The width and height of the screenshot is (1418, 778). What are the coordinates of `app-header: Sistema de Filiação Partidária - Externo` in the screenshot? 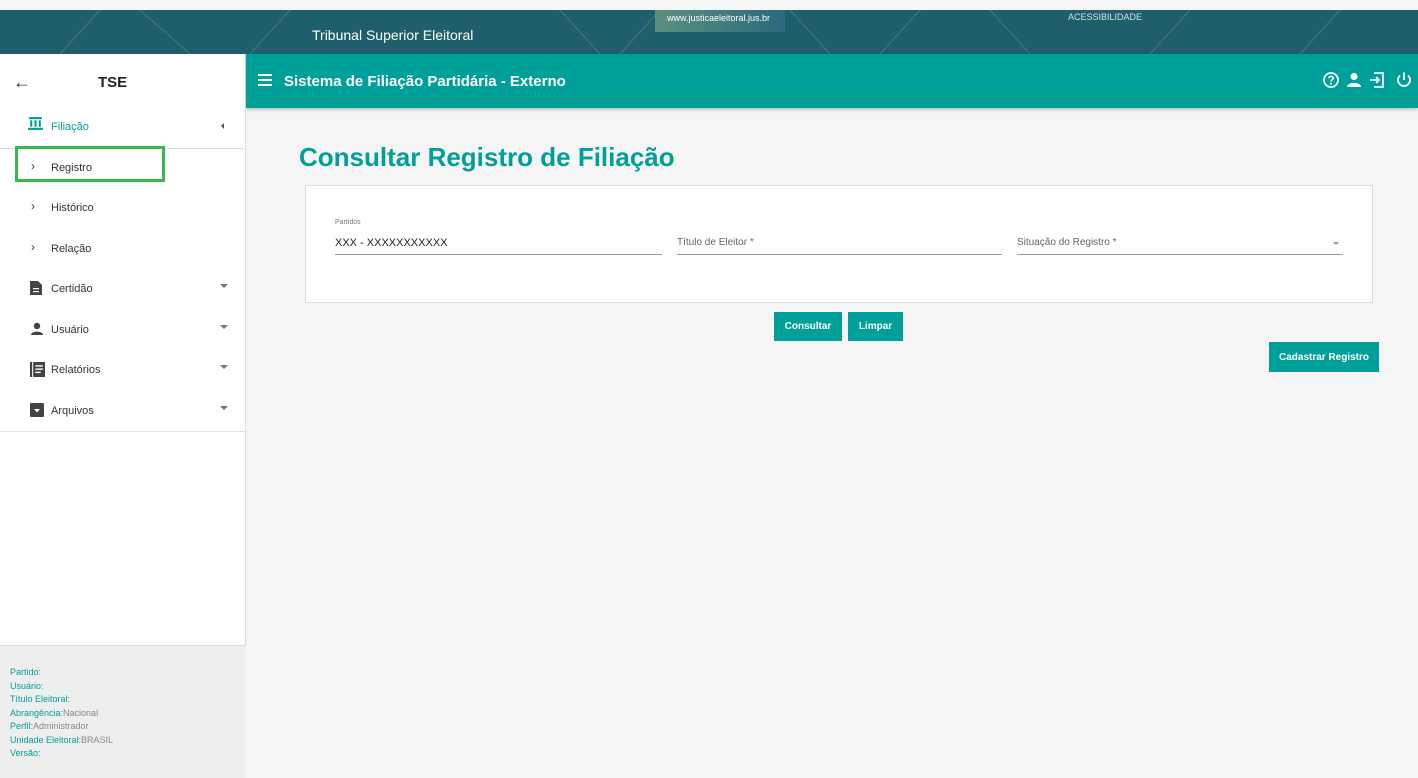 It's located at (832, 81).